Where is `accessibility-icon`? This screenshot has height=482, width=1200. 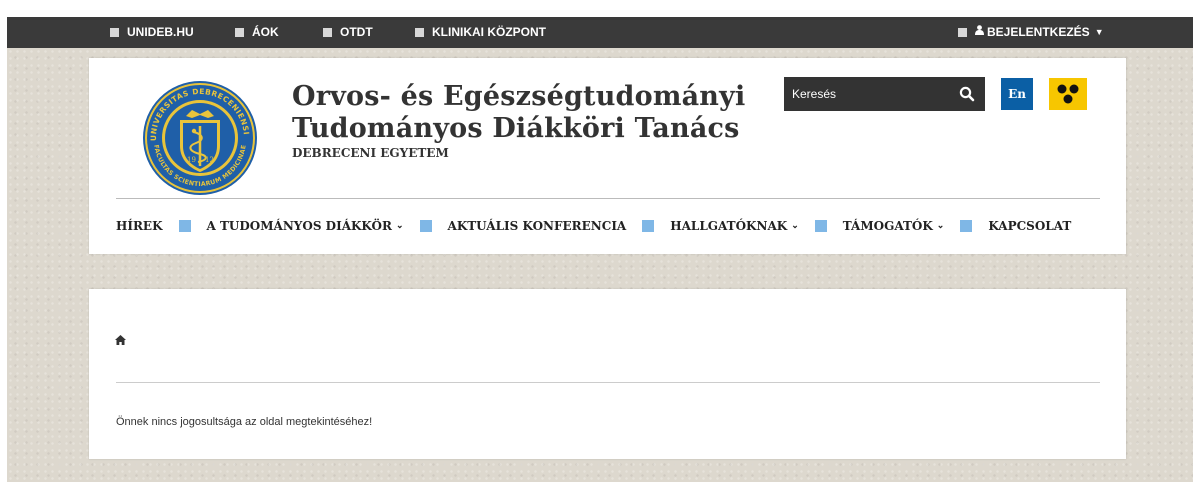 accessibility-icon is located at coordinates (1068, 94).